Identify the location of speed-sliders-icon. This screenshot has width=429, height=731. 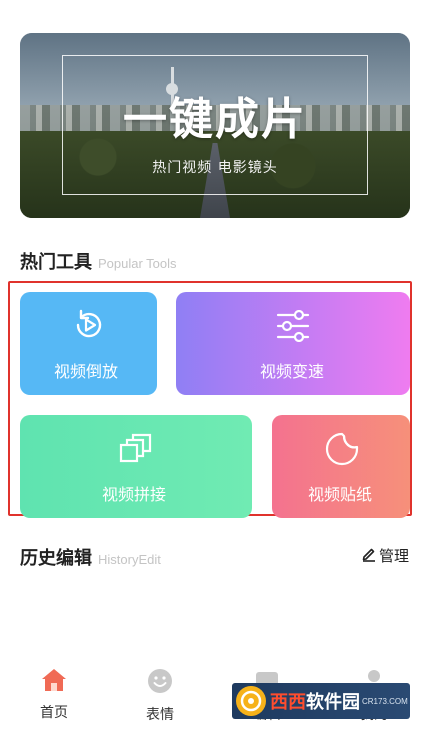
(293, 327).